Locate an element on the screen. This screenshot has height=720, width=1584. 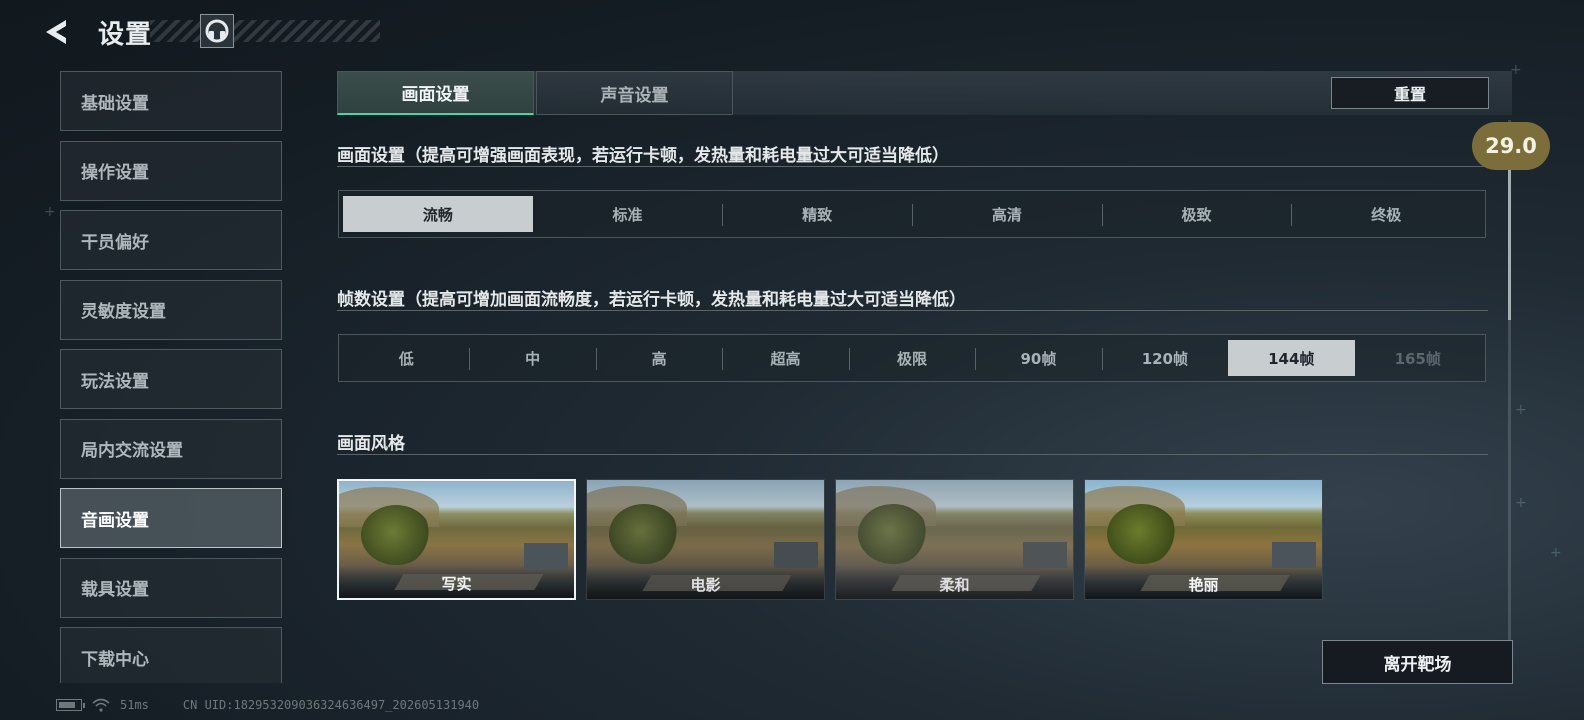
style-label: 艳丽 is located at coordinates (1203, 585).